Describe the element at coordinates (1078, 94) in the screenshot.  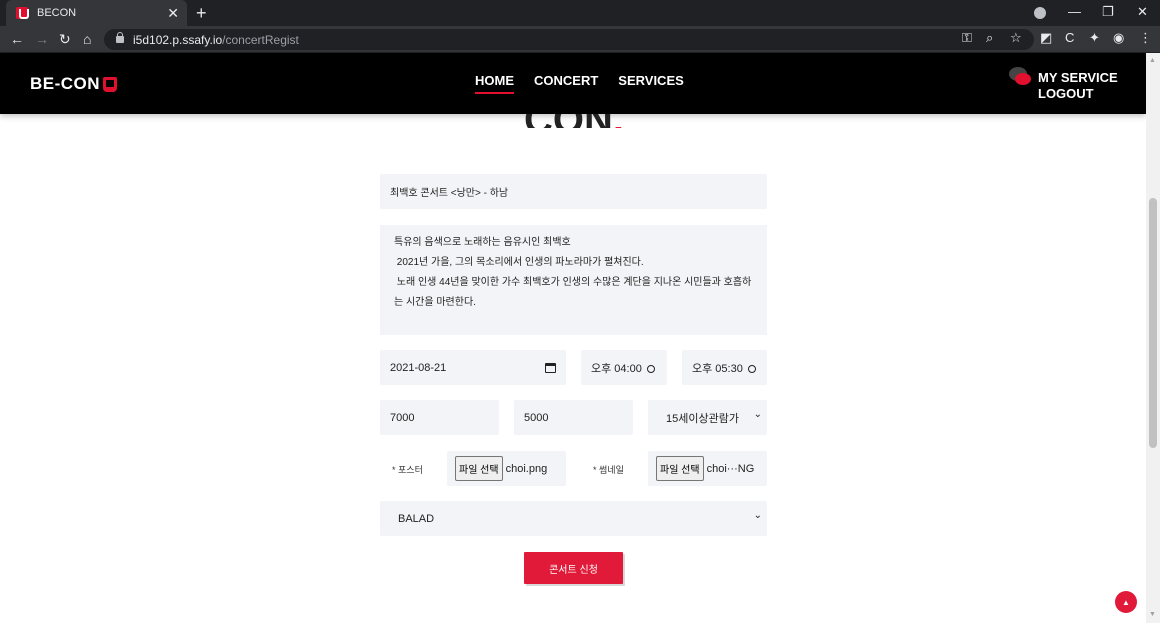
I see `logout-link: LOGOUT` at that location.